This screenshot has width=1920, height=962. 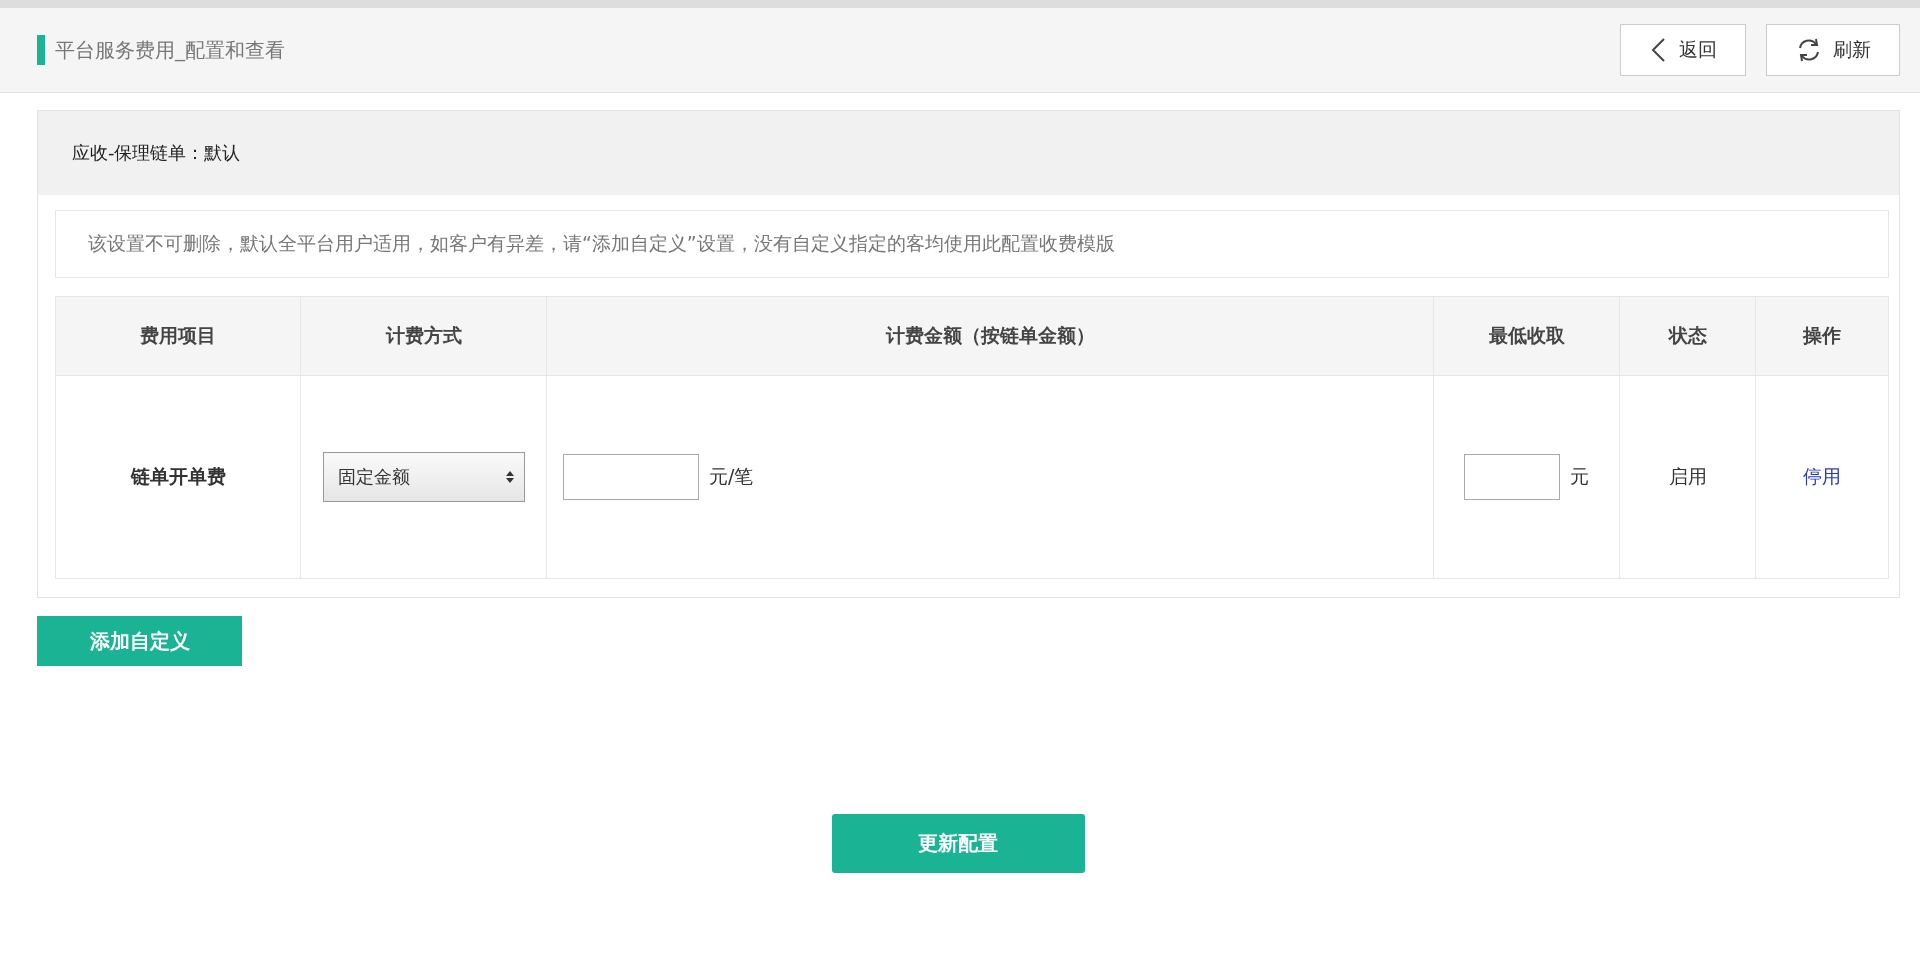 What do you see at coordinates (1687, 477) in the screenshot?
I see `table-cell: 启用` at bounding box center [1687, 477].